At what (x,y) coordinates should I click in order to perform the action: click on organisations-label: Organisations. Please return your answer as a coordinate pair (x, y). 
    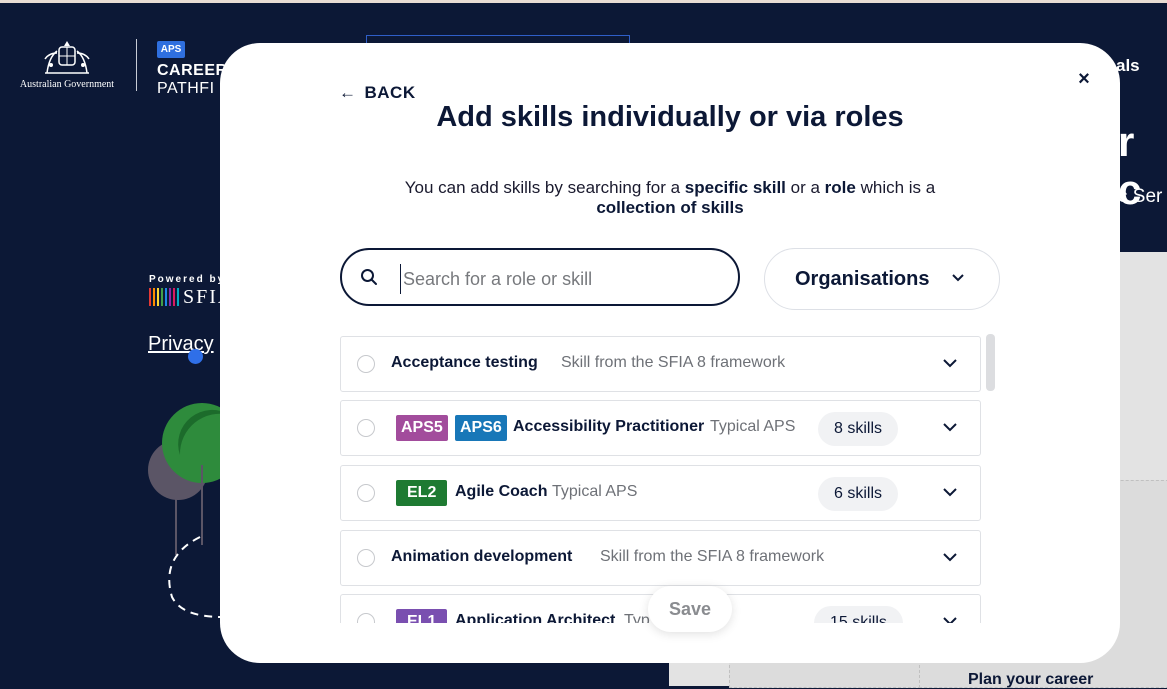
    Looking at the image, I should click on (862, 279).